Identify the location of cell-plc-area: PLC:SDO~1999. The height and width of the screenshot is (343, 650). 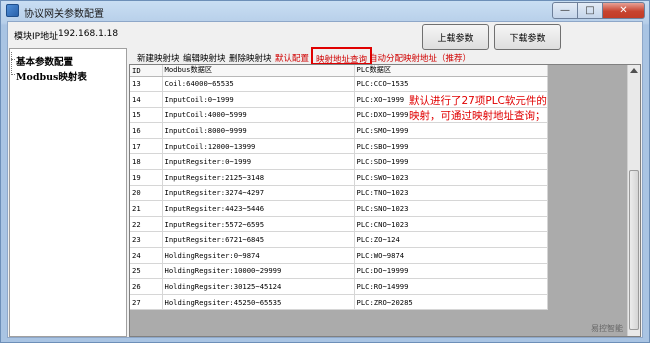
(451, 162).